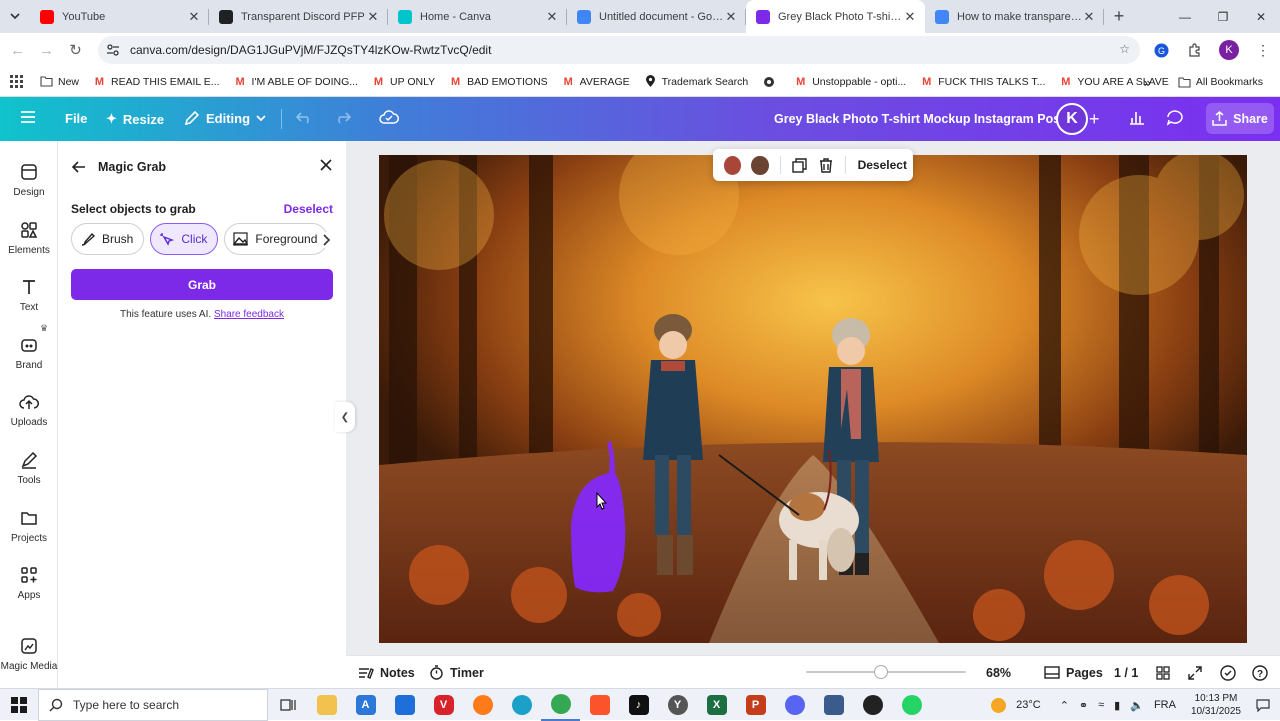 This screenshot has height=721, width=1280. I want to click on bookmark-item, so click(771, 81).